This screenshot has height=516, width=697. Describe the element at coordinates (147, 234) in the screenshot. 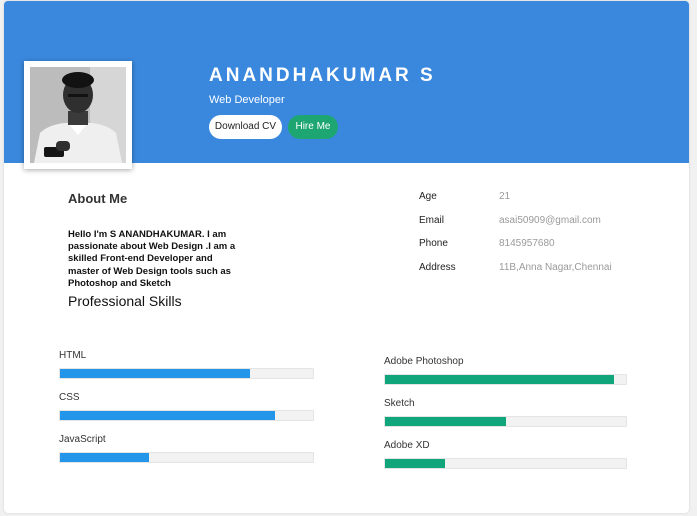

I see `about-line: Hello I'm S ANANDHAKUMAR. I am` at that location.